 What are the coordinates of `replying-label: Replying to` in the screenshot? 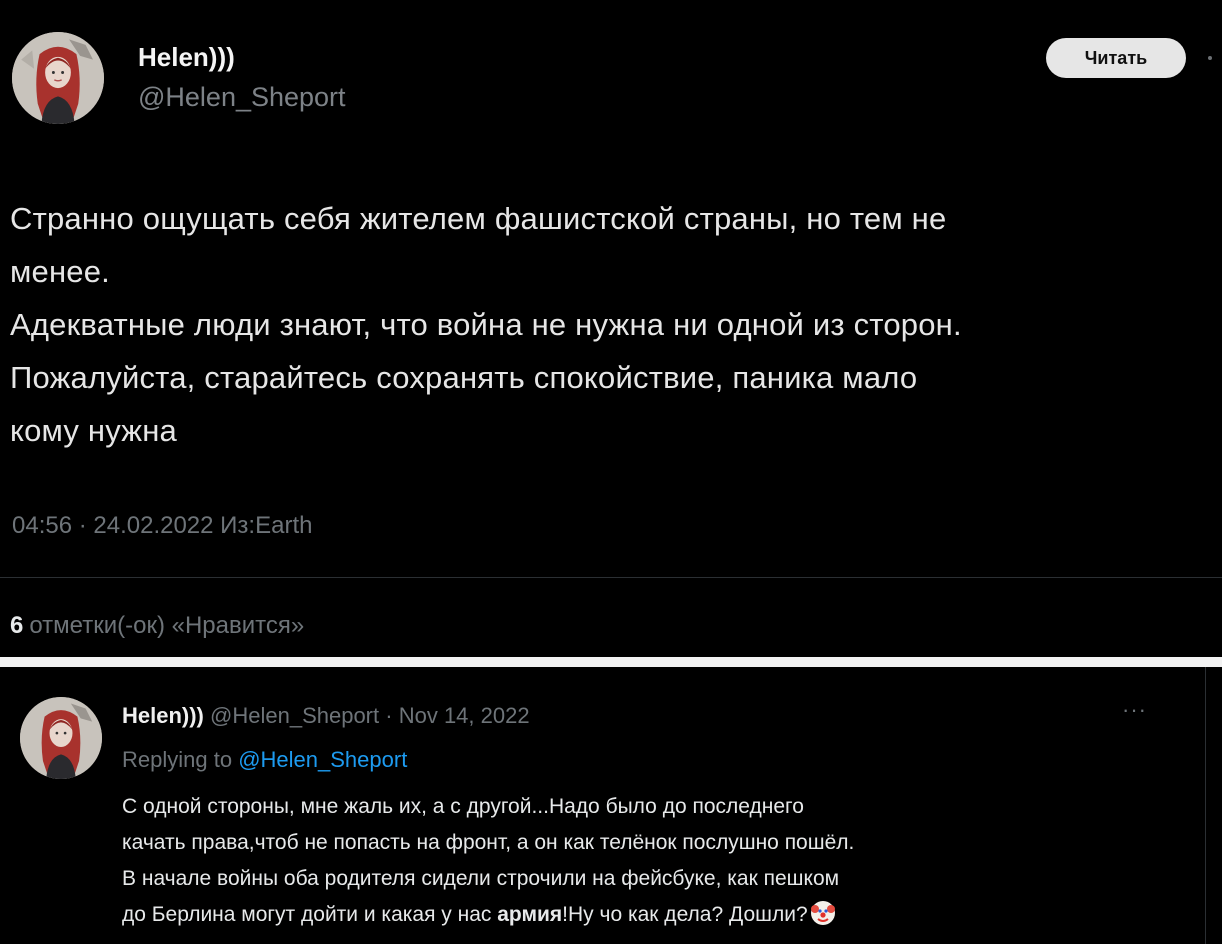 It's located at (177, 759).